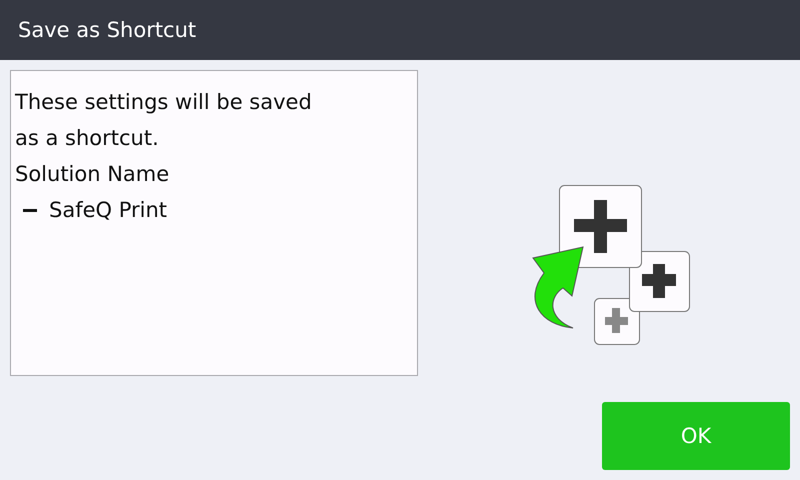 This screenshot has width=800, height=480. What do you see at coordinates (108, 210) in the screenshot?
I see `solution-name: SafeQ Print` at bounding box center [108, 210].